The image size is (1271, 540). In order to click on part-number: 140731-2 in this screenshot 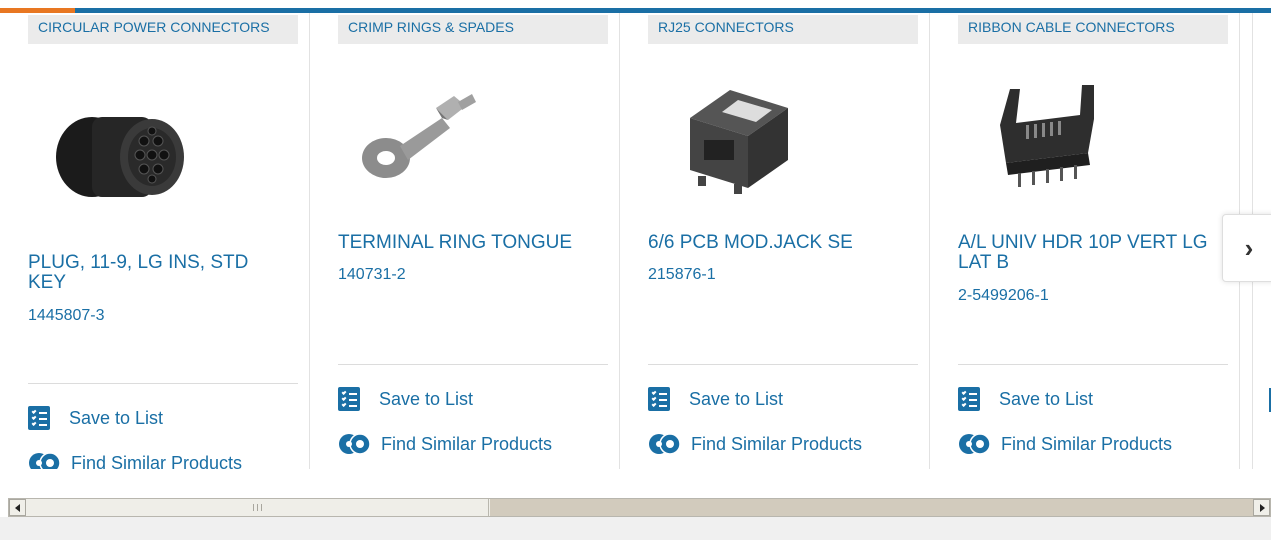, I will do `click(372, 275)`.